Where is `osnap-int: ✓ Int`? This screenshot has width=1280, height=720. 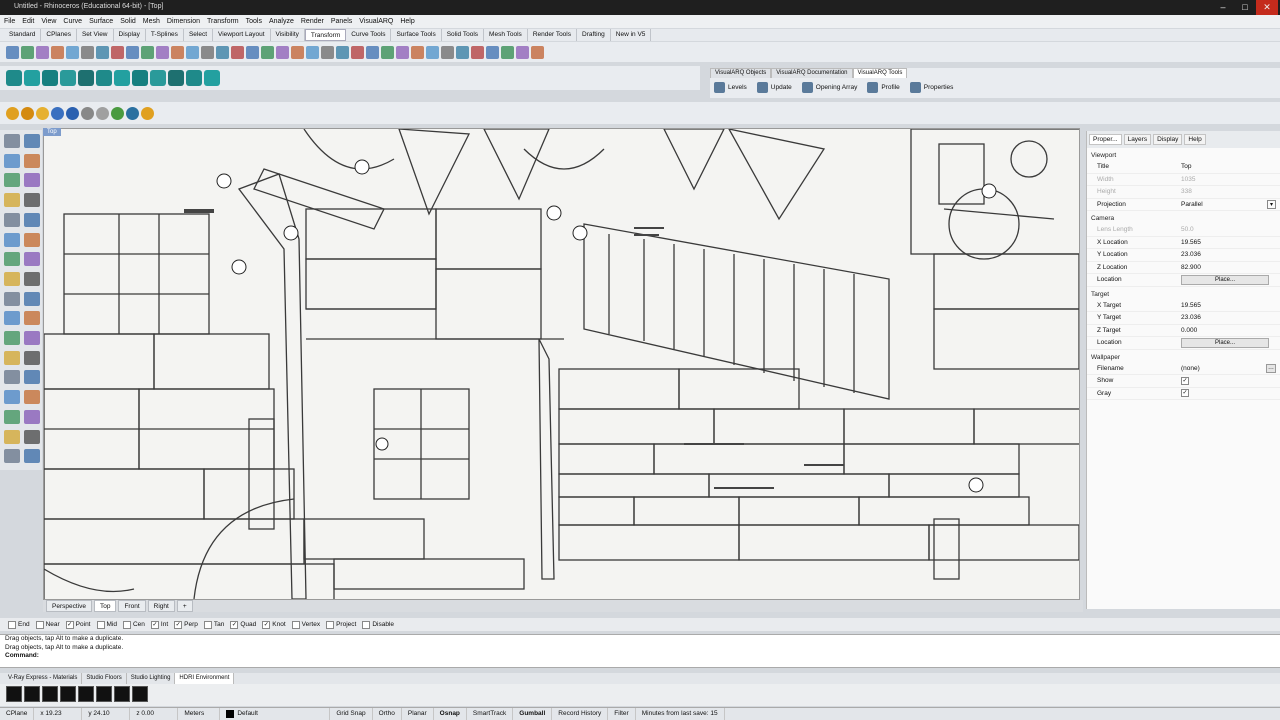
osnap-int: ✓ Int is located at coordinates (159, 624).